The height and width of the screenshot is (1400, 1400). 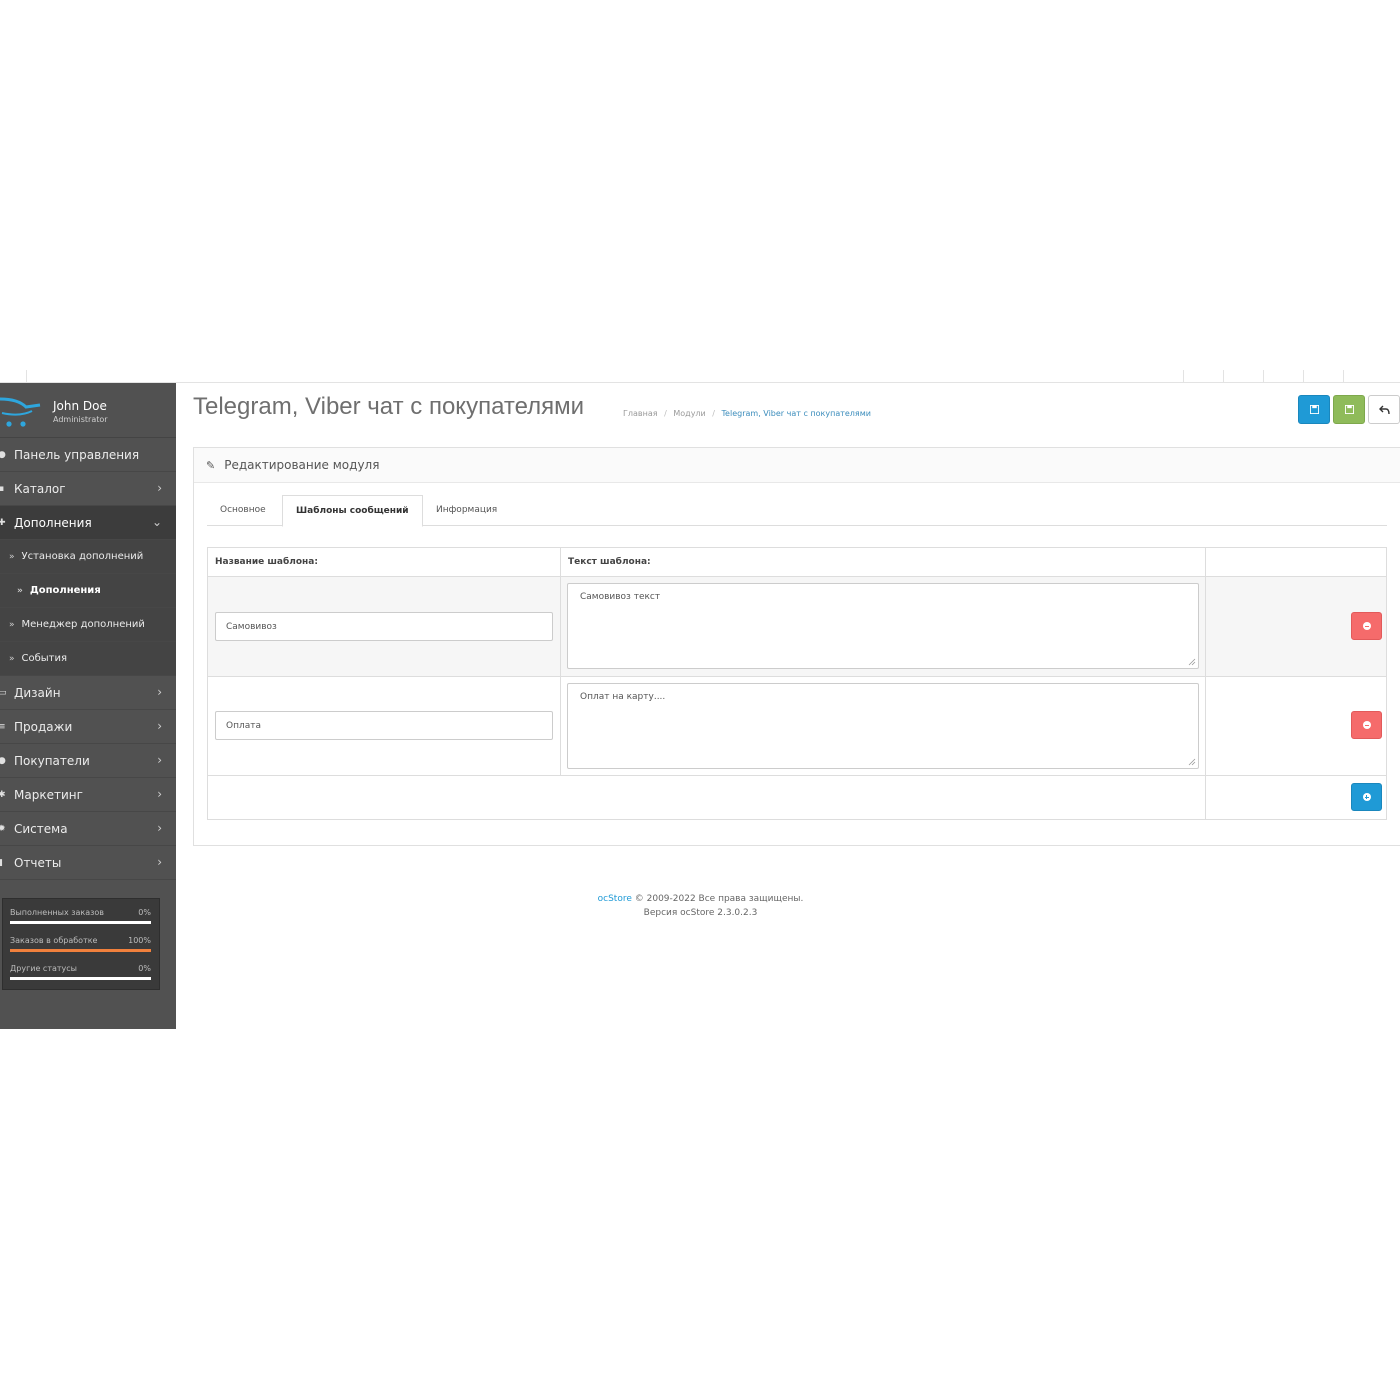 I want to click on column-header-text: Текст шаблона:, so click(x=883, y=562).